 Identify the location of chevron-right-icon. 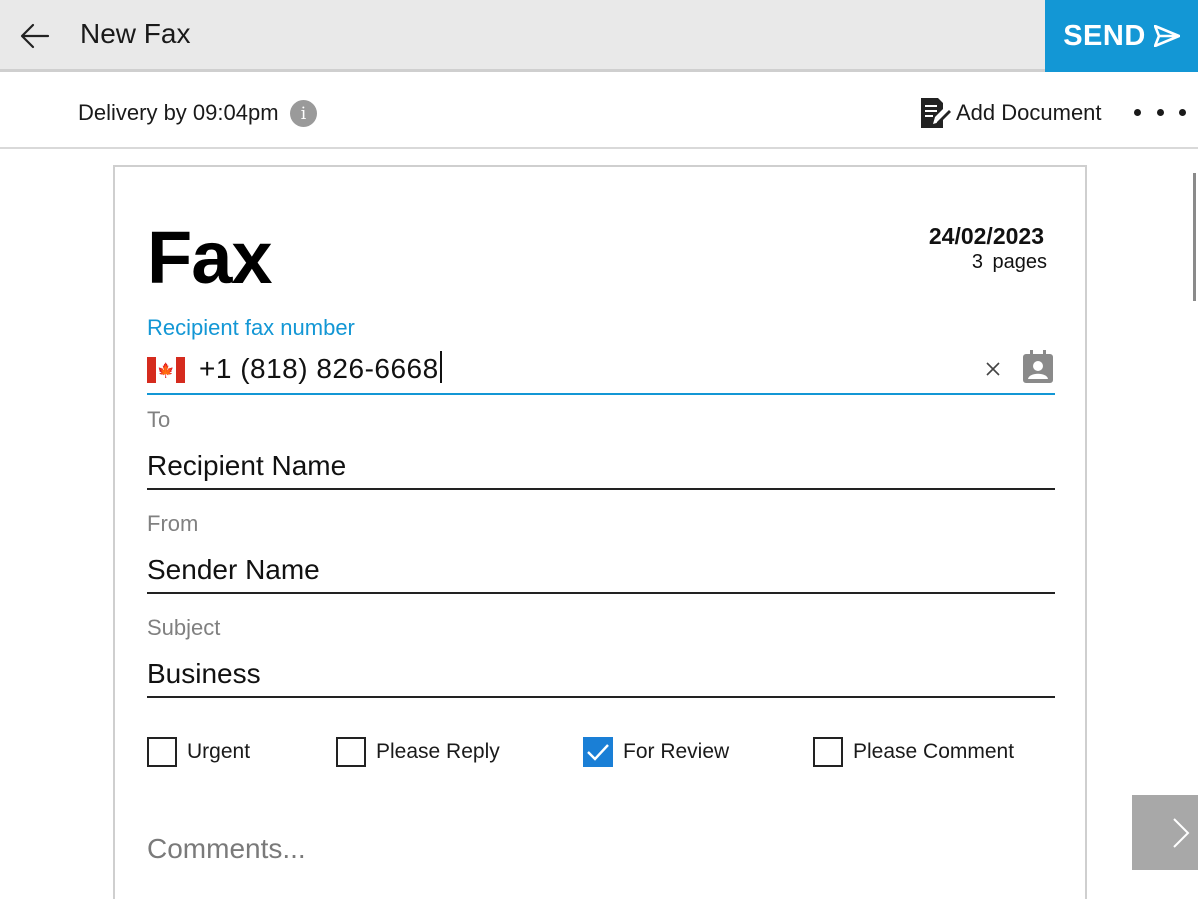
(1181, 832).